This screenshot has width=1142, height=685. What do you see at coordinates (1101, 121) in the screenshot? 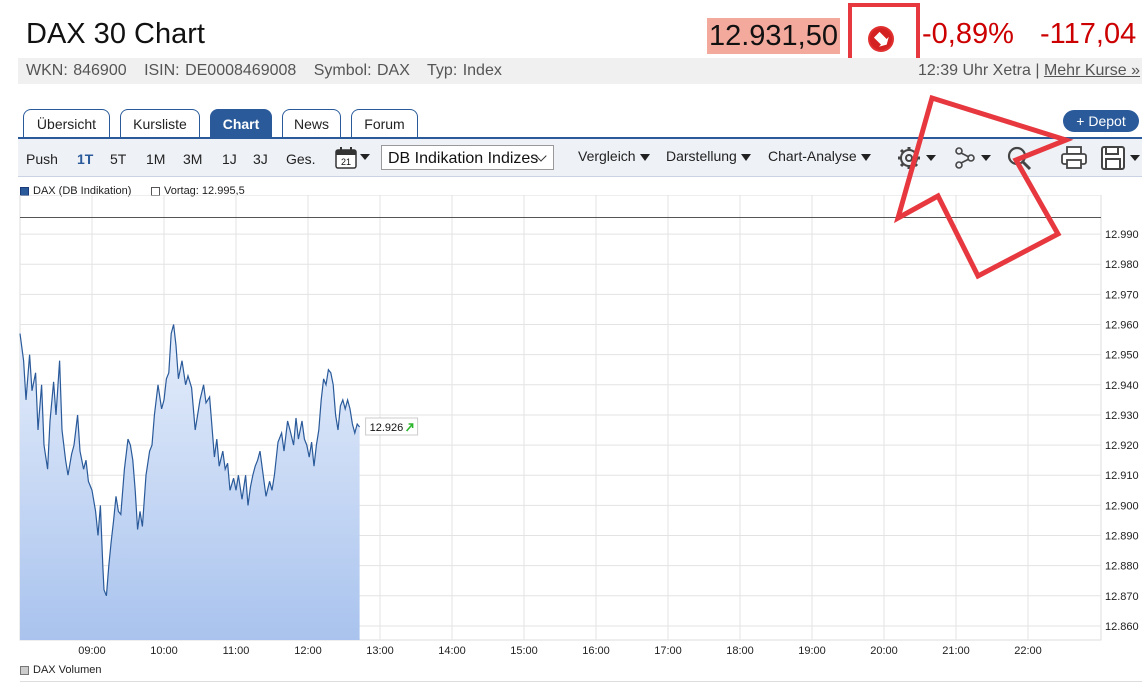
I see `add-depot-button: + Depot` at bounding box center [1101, 121].